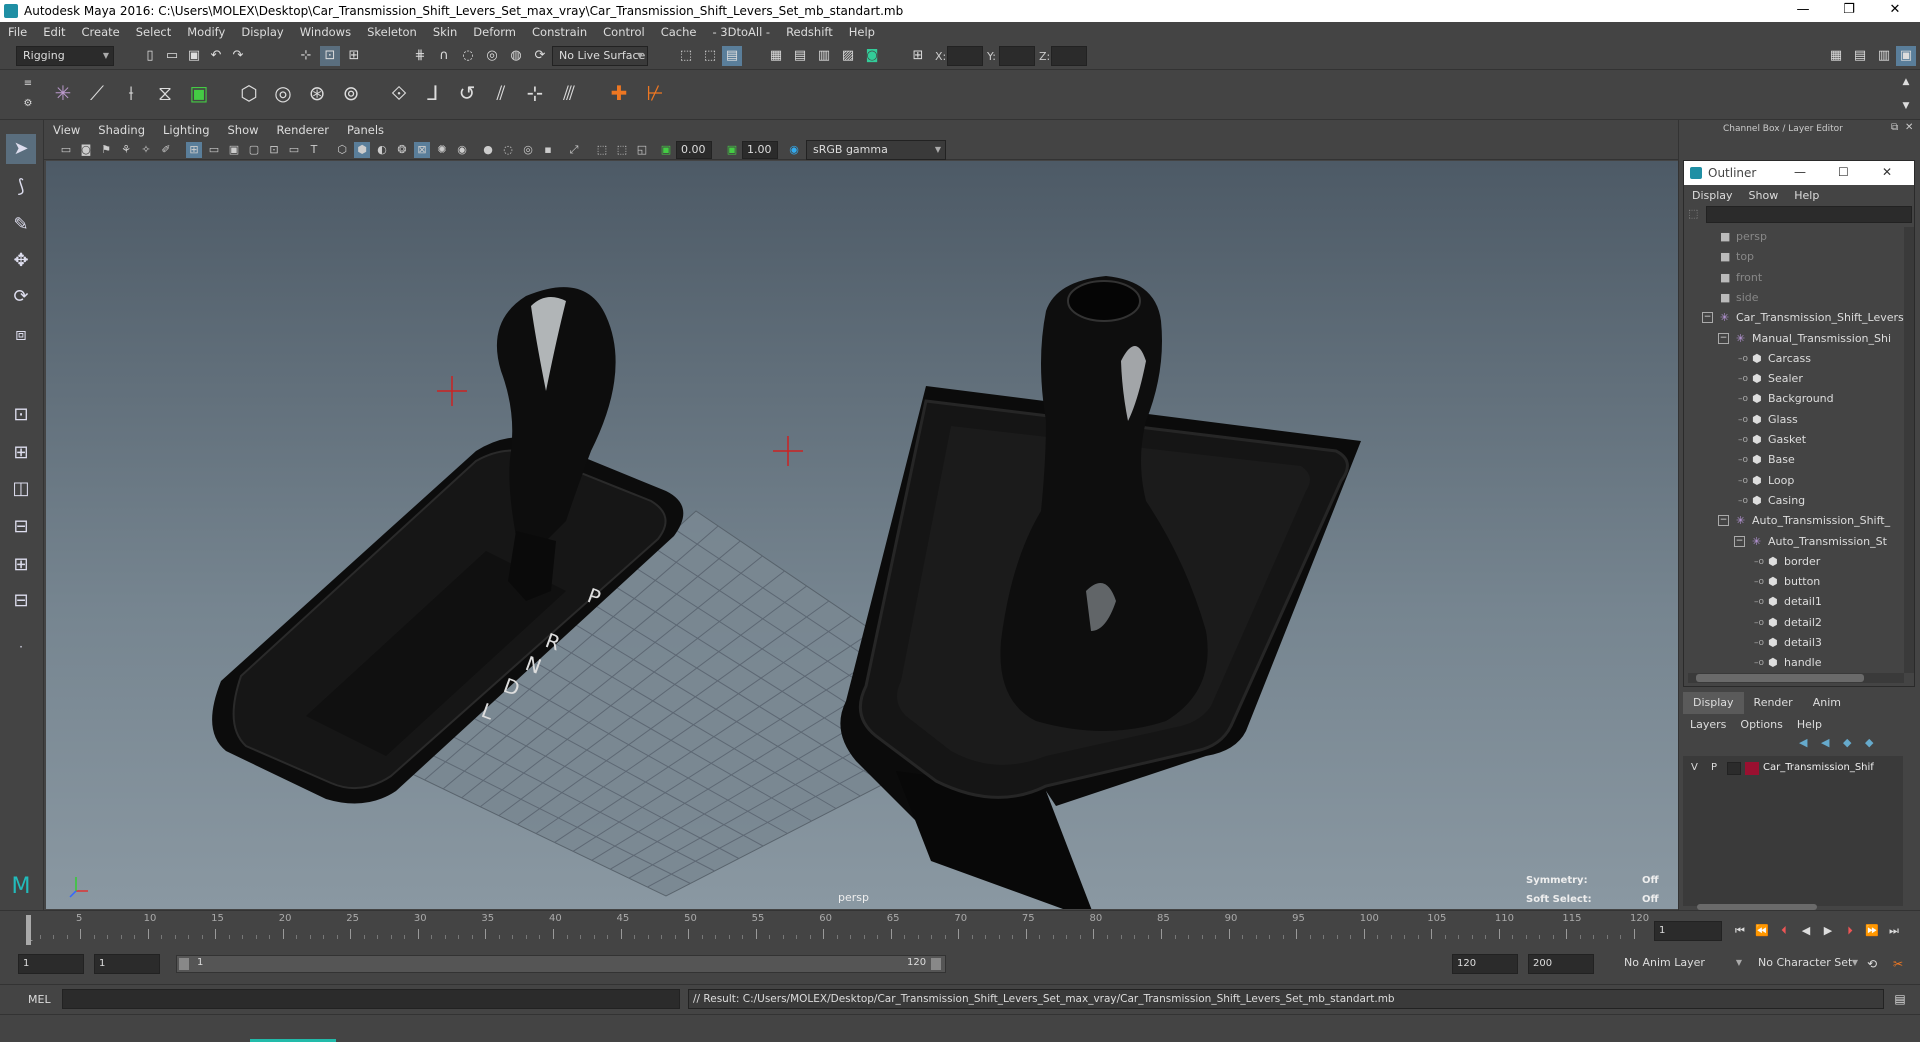  What do you see at coordinates (1872, 964) in the screenshot?
I see `auto-key-icon: ⟲` at bounding box center [1872, 964].